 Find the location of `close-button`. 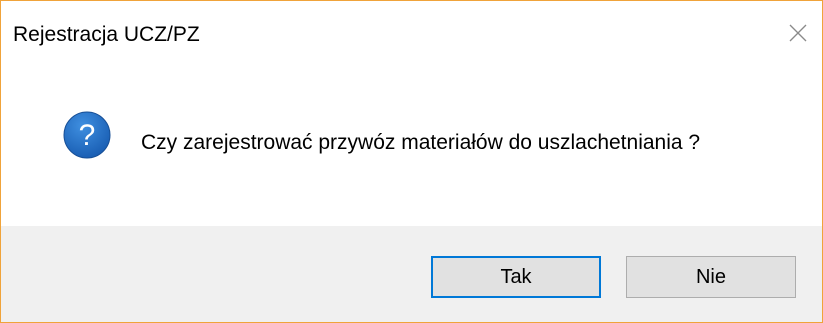

close-button is located at coordinates (798, 33).